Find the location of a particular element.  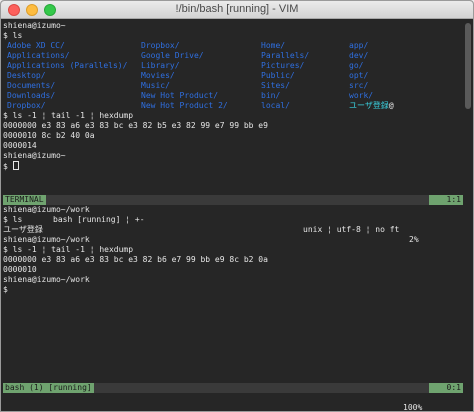

ls-entry: Desktop/ is located at coordinates (26, 75).